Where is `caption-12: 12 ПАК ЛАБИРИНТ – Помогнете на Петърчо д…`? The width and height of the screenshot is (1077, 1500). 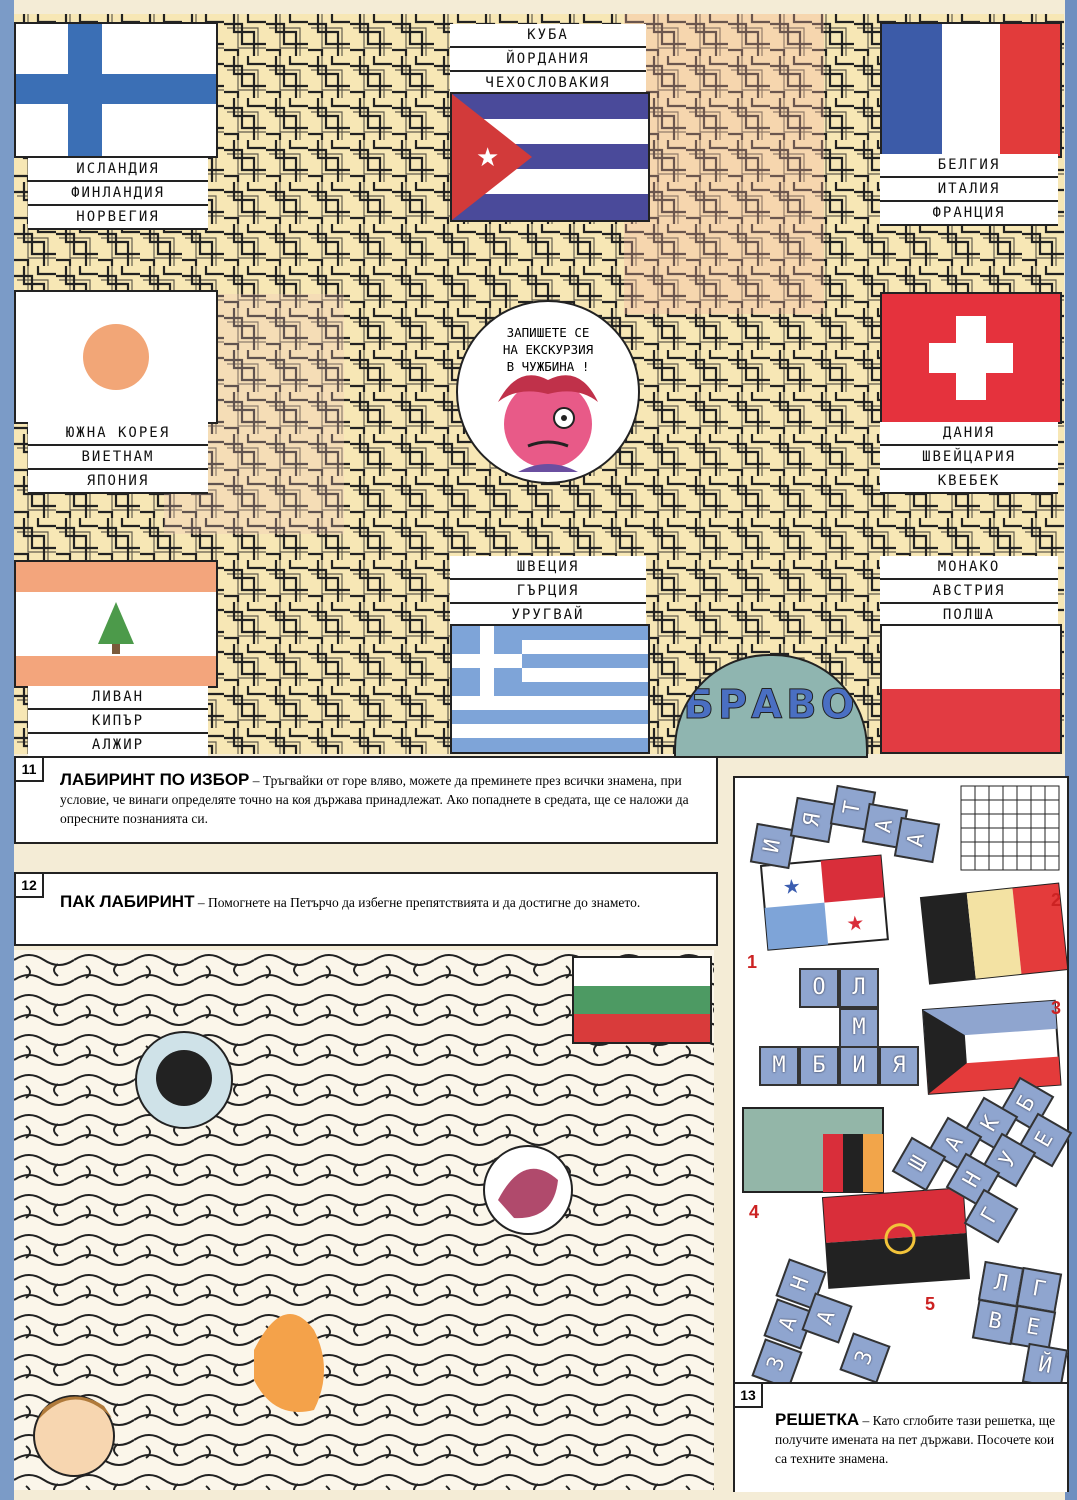
caption-12: 12 ПАК ЛАБИРИНТ – Помогнете на Петърчо д… is located at coordinates (366, 909).